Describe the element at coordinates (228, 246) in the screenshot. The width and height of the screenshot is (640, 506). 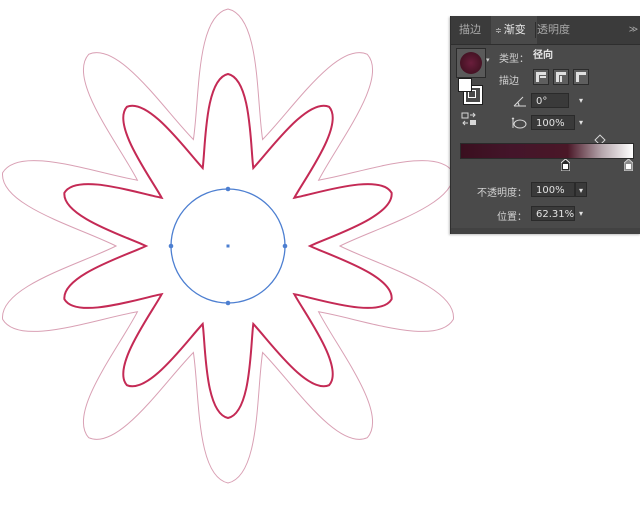
I see `center-point` at that location.